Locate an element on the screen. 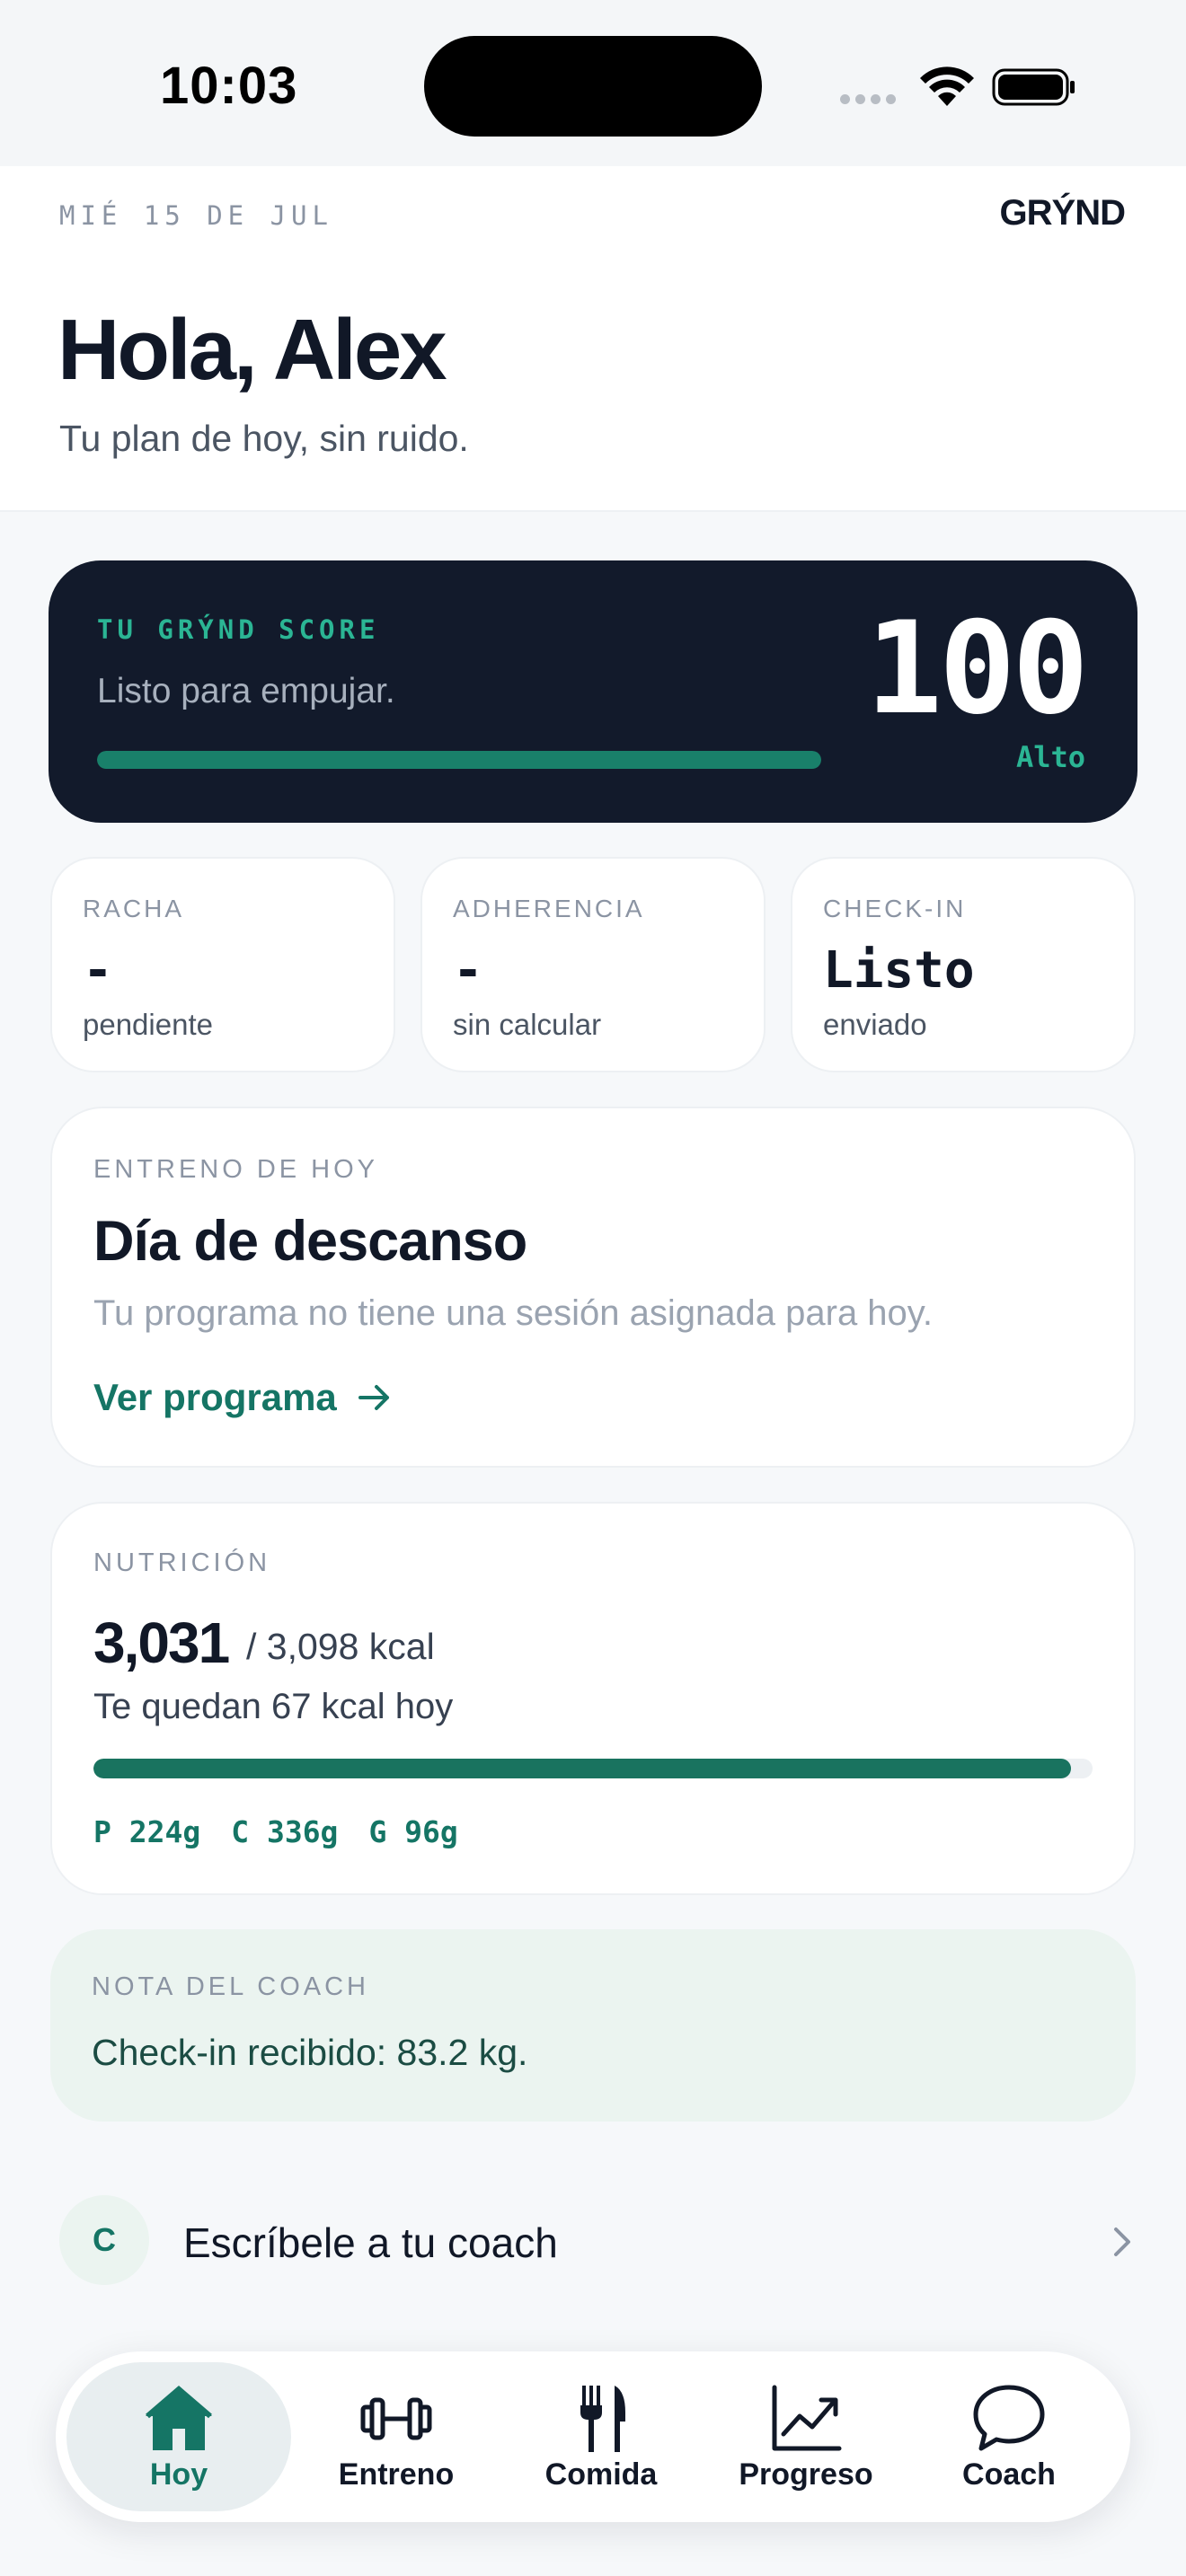 This screenshot has height=2576, width=1186. stat-note: sin calcular is located at coordinates (527, 1024).